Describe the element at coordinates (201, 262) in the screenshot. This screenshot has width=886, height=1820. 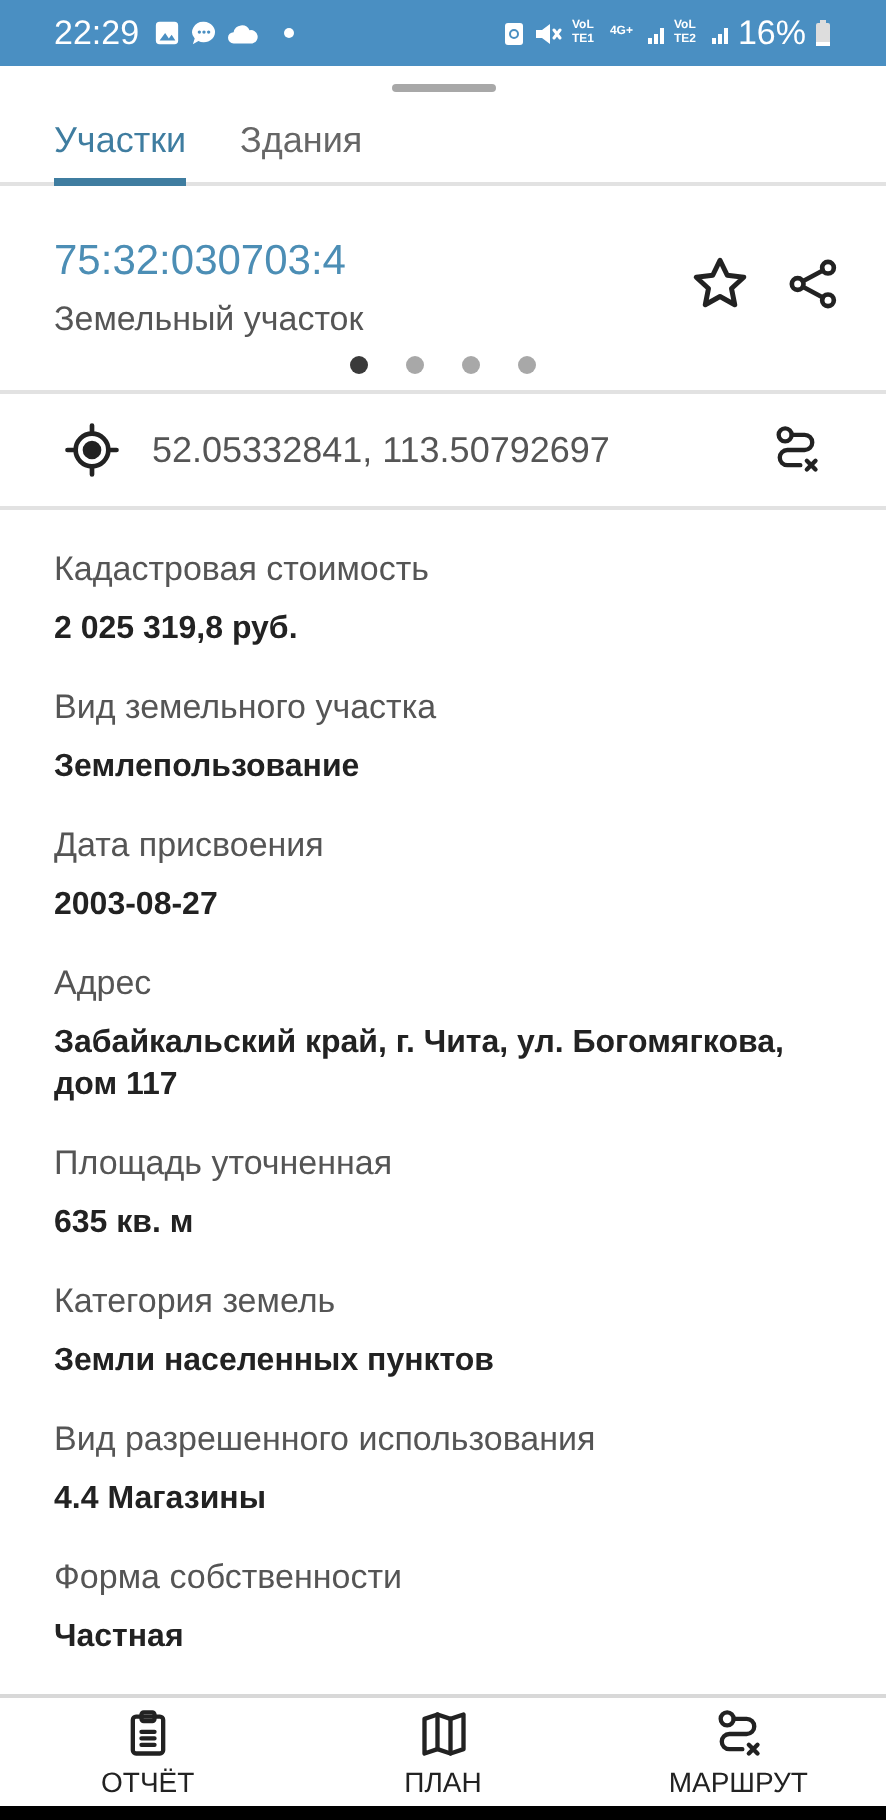
I see `cadastral-number: 75:32:030703:4` at that location.